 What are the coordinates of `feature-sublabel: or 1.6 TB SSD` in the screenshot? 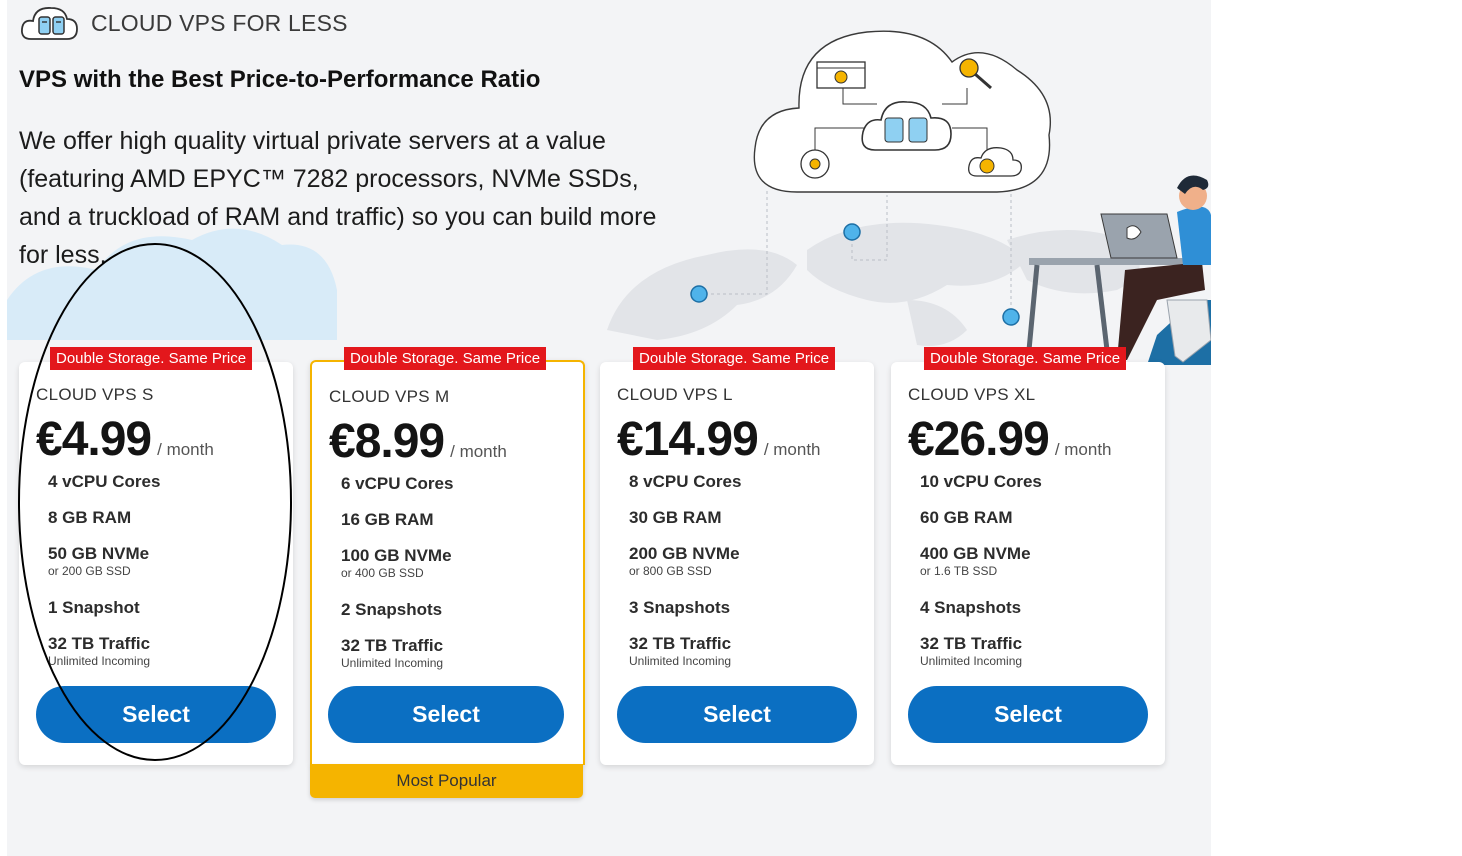 It's located at (959, 571).